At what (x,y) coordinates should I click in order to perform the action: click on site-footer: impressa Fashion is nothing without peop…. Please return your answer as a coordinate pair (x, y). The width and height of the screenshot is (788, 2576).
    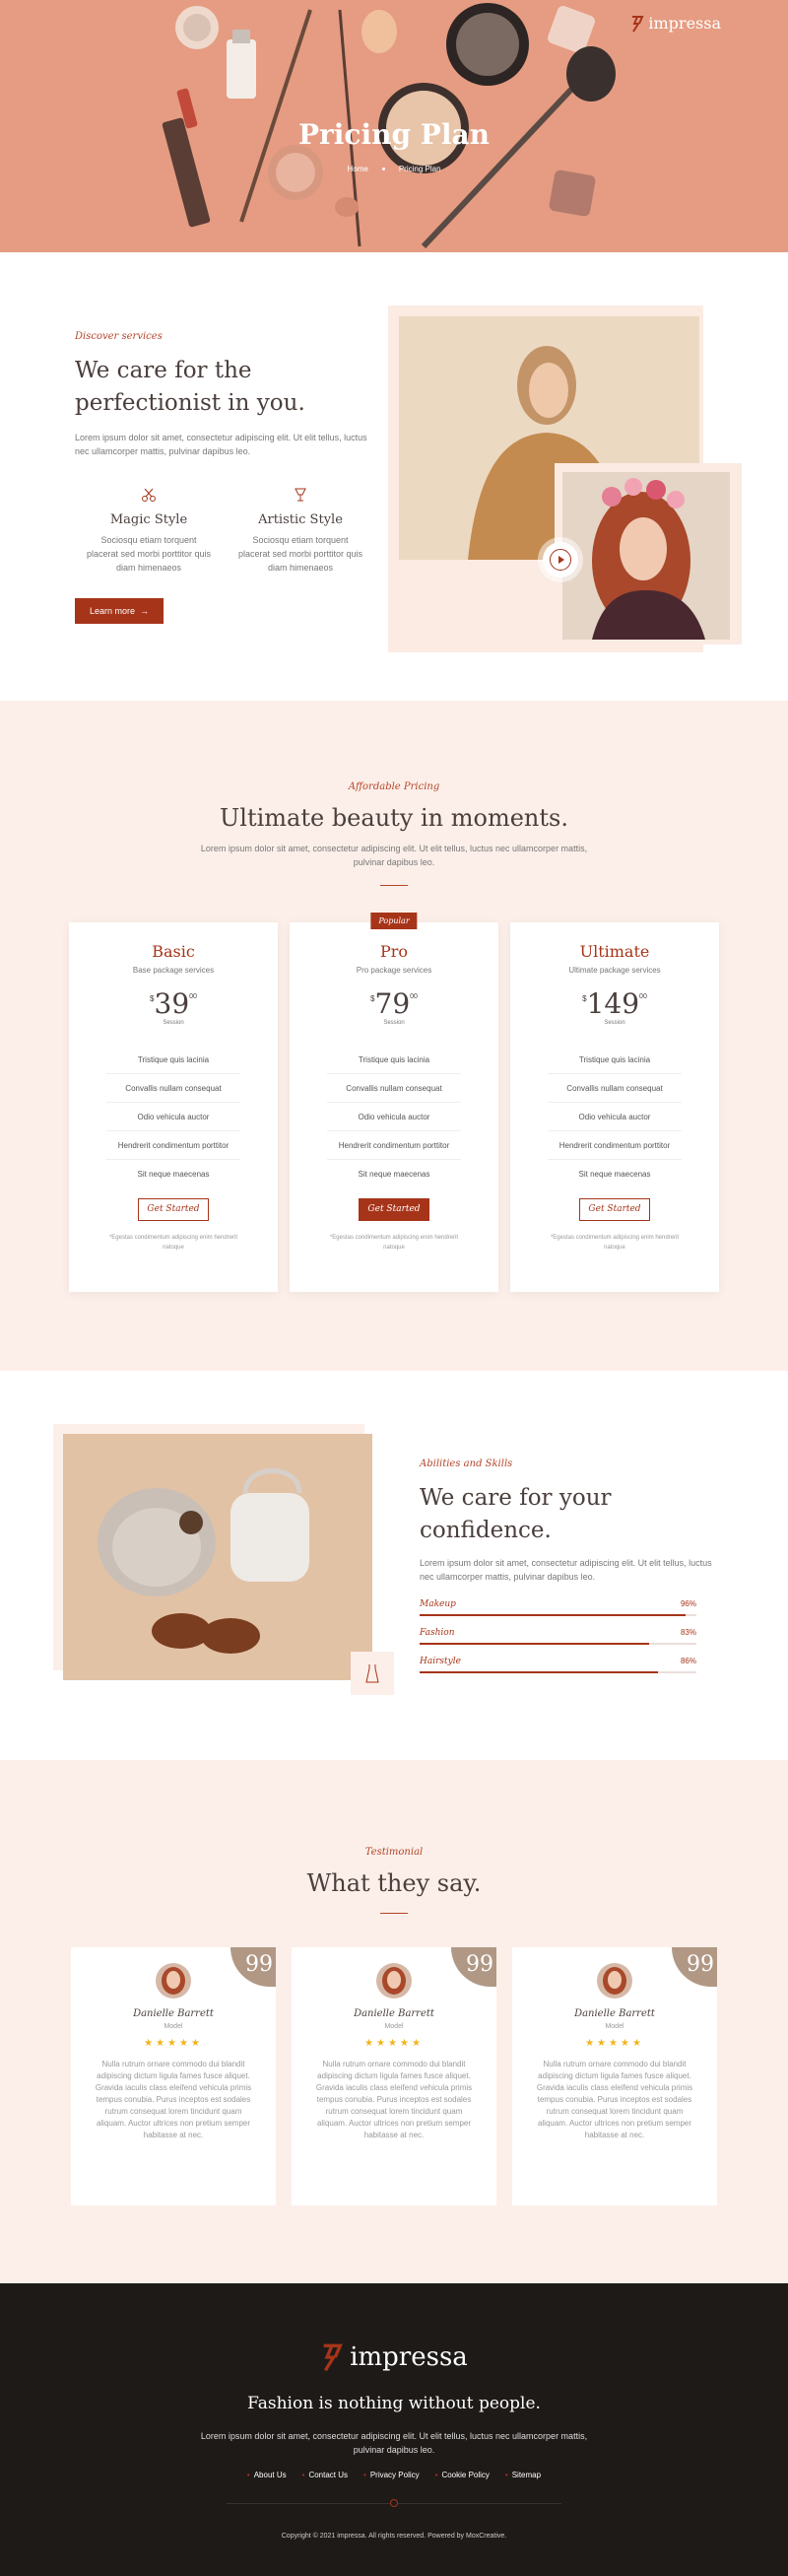
    Looking at the image, I should click on (394, 2429).